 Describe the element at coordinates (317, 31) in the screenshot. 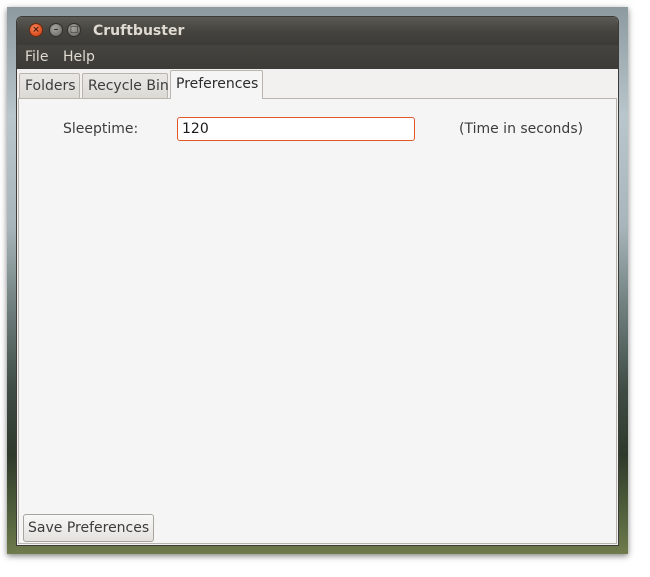

I see `titlebar: × – □ Cruftbuster` at that location.